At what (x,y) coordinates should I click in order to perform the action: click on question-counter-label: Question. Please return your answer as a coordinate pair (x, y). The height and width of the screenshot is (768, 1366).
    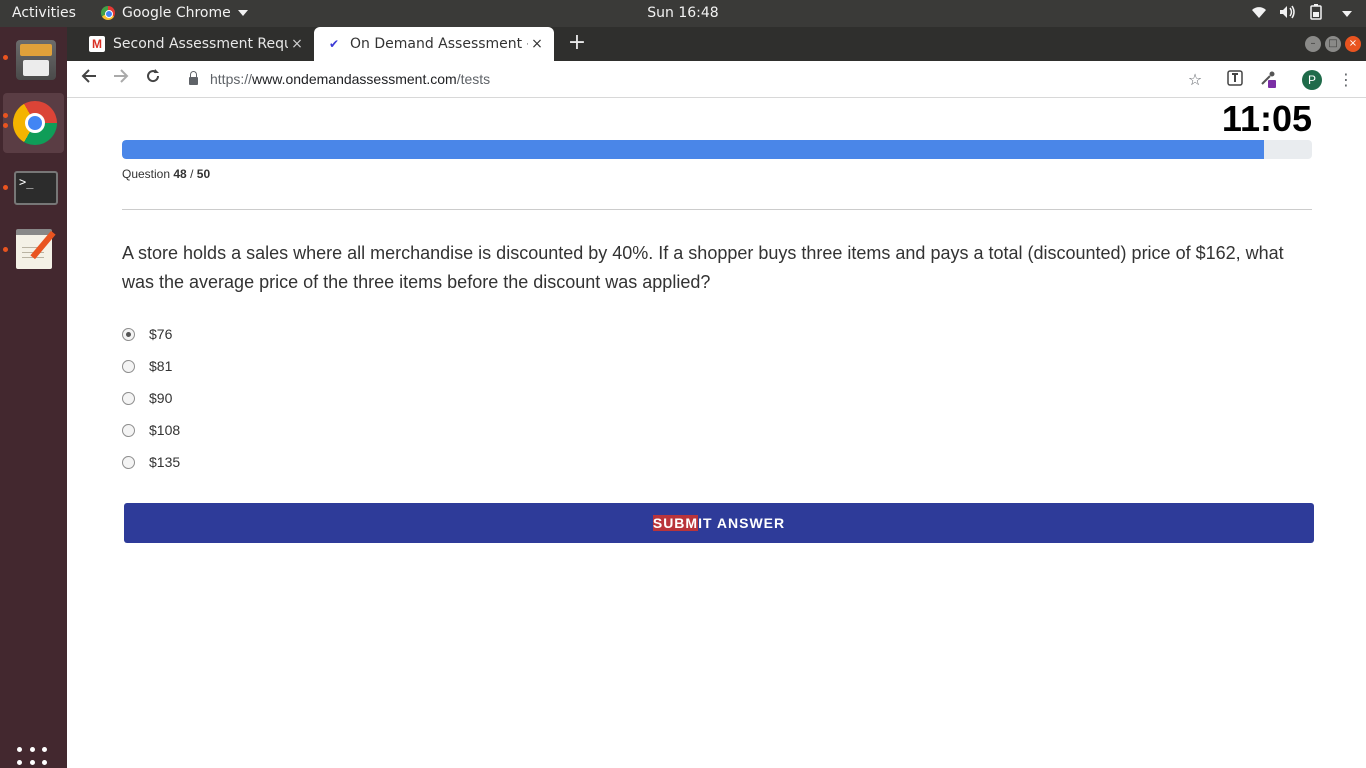
    Looking at the image, I should click on (146, 174).